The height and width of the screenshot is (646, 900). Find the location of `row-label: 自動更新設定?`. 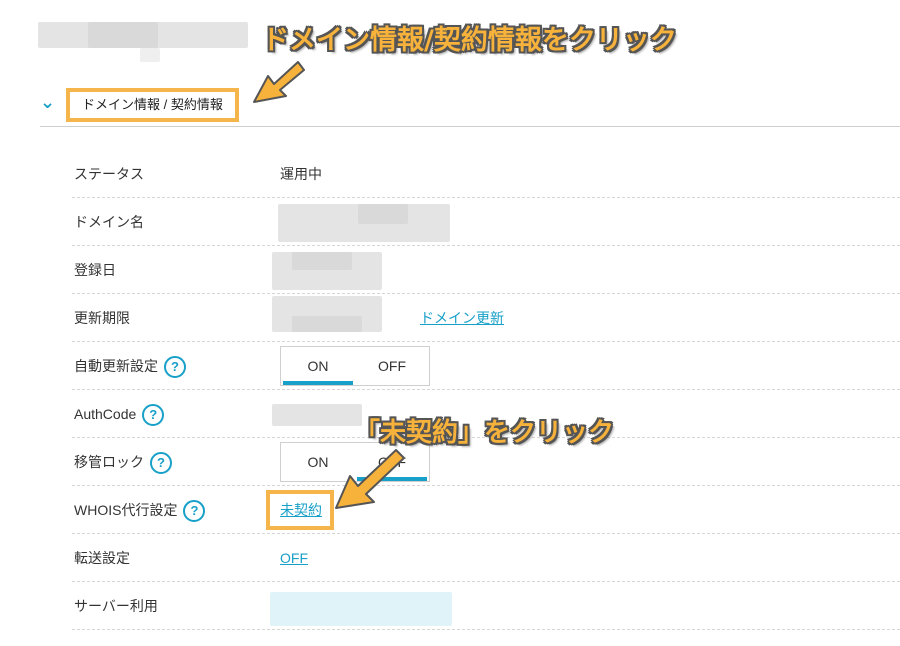

row-label: 自動更新設定? is located at coordinates (130, 366).